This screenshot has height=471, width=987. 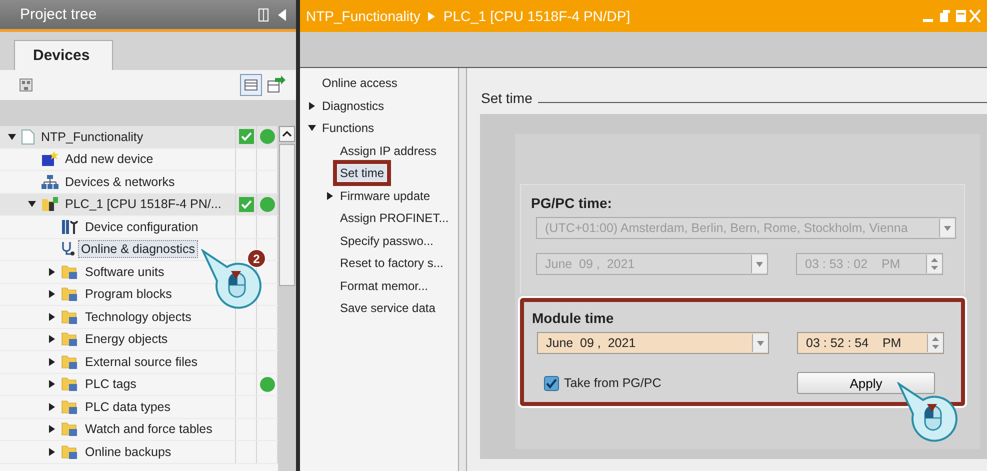 I want to click on network-view-icon, so click(x=26, y=85).